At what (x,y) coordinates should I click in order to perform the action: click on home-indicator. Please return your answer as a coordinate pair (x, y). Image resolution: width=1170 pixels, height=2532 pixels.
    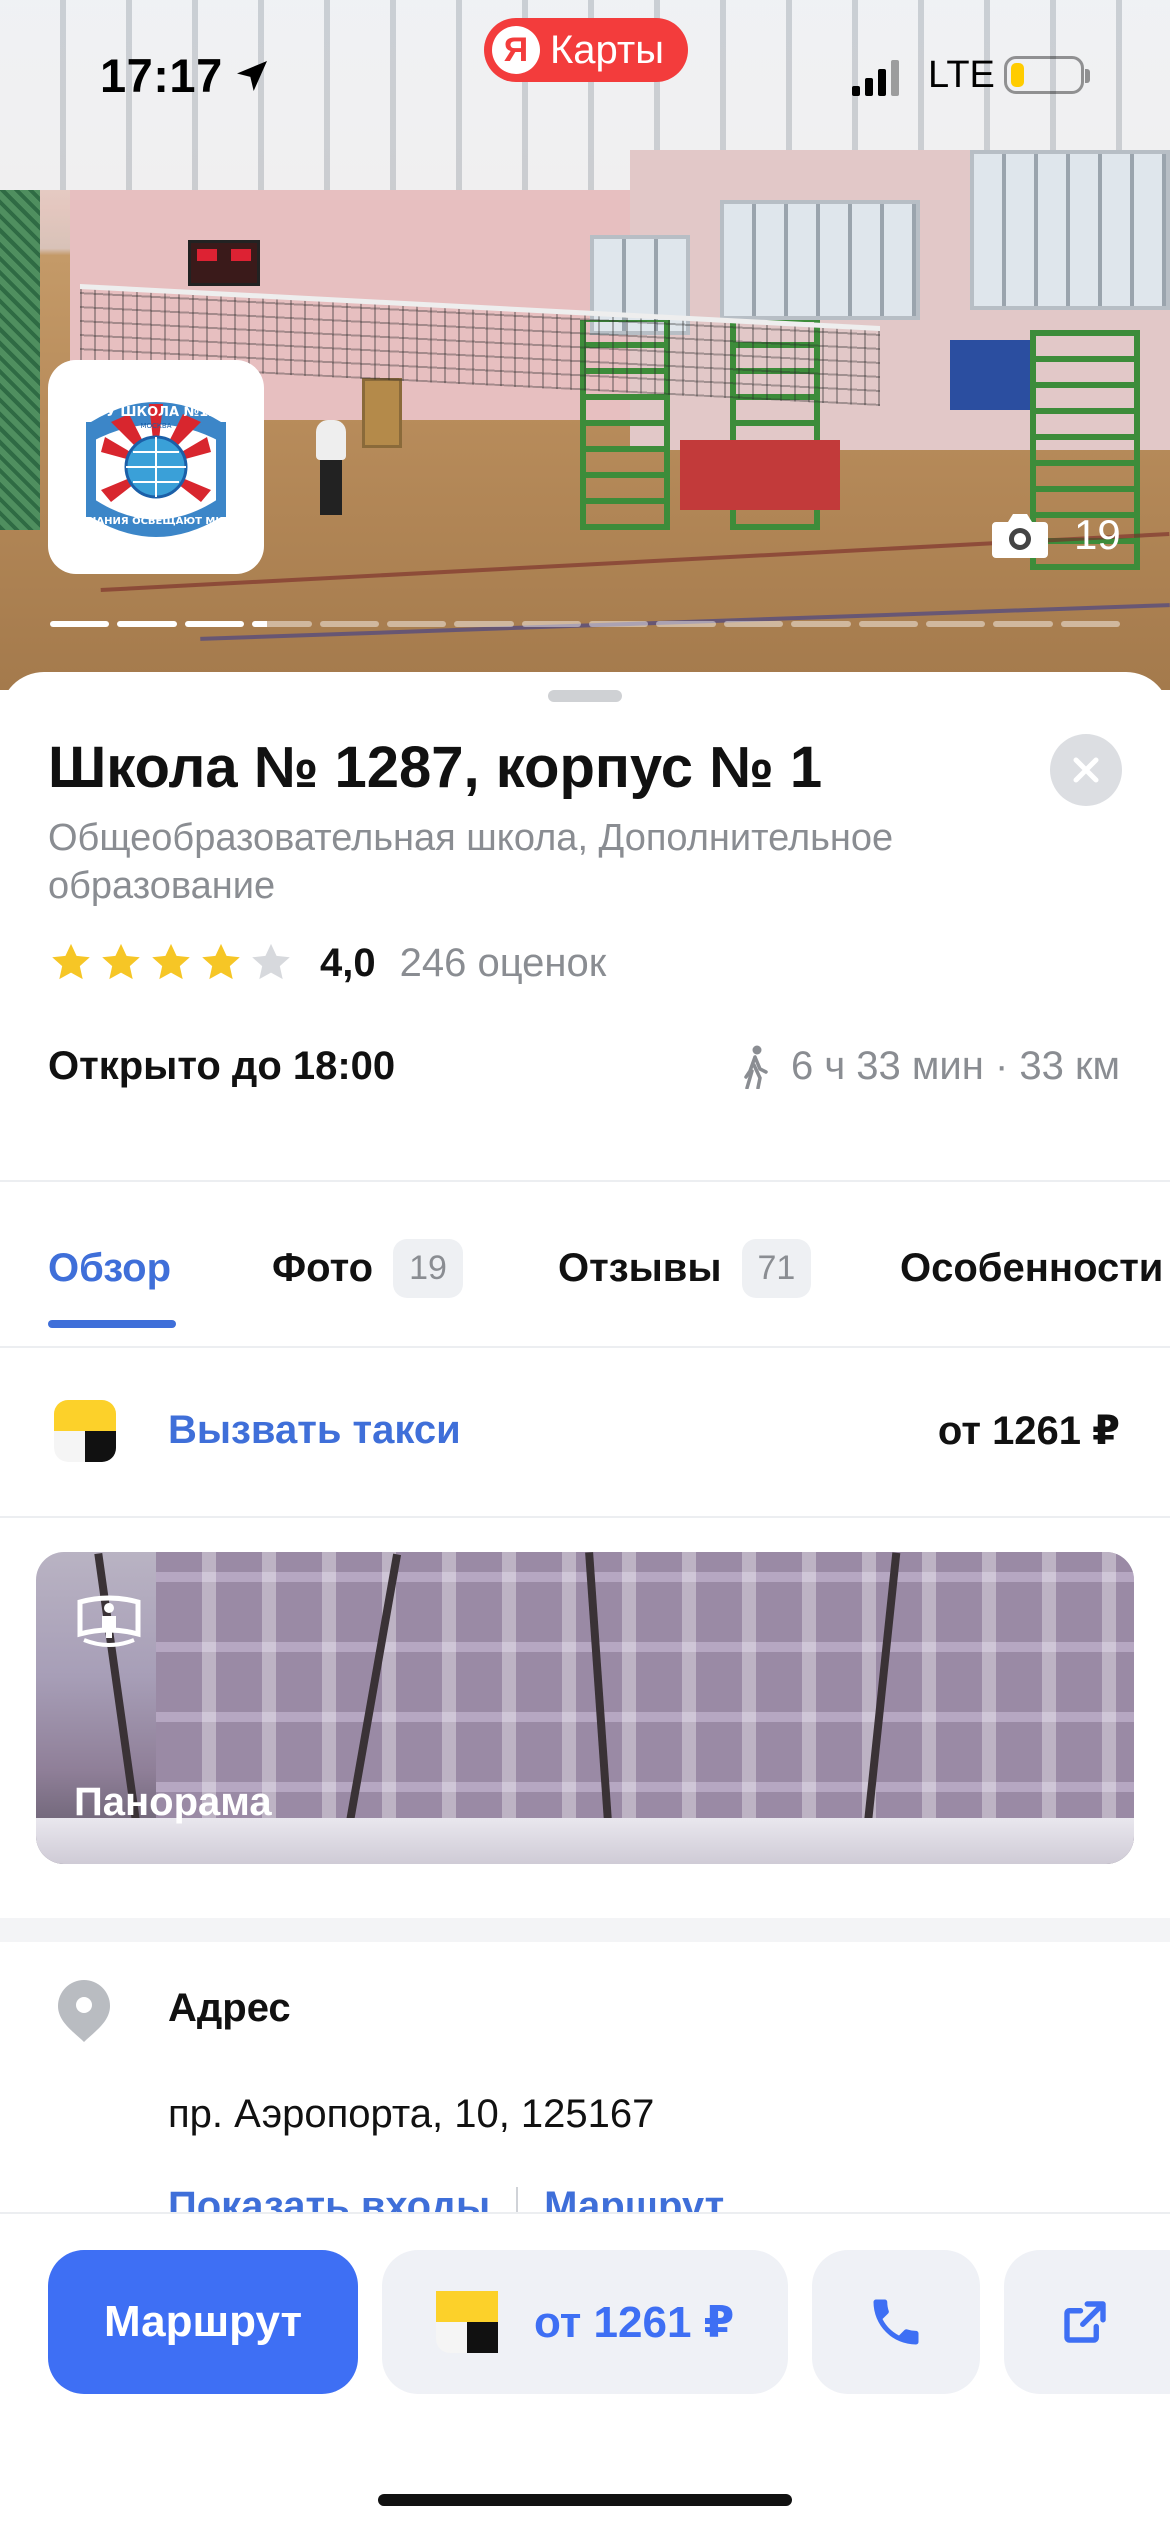
    Looking at the image, I should click on (585, 2500).